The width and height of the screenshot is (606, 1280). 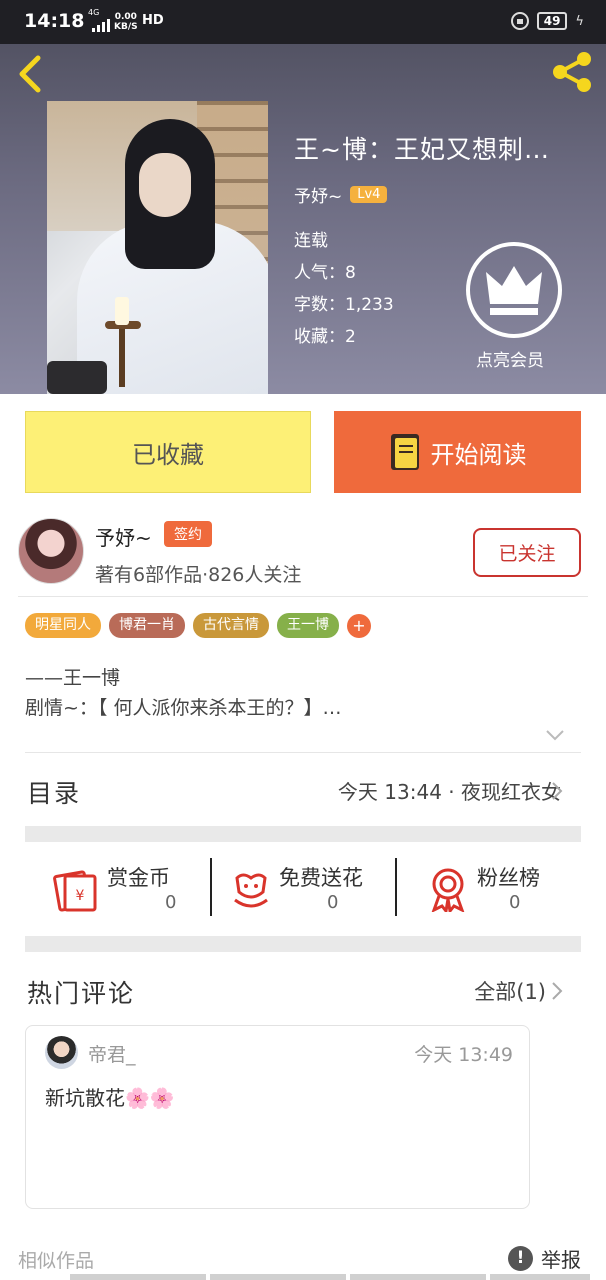 I want to click on network-speed: 0.00 KB/S, so click(x=126, y=22).